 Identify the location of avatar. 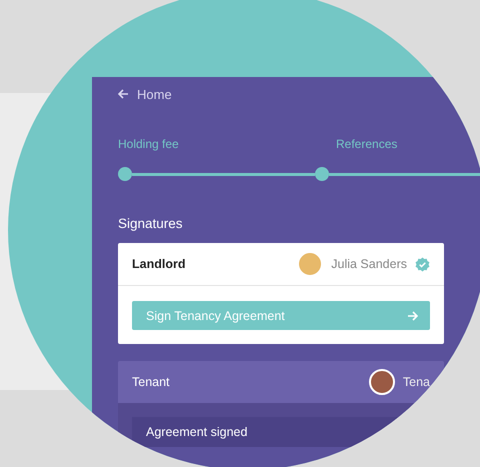
(381, 382).